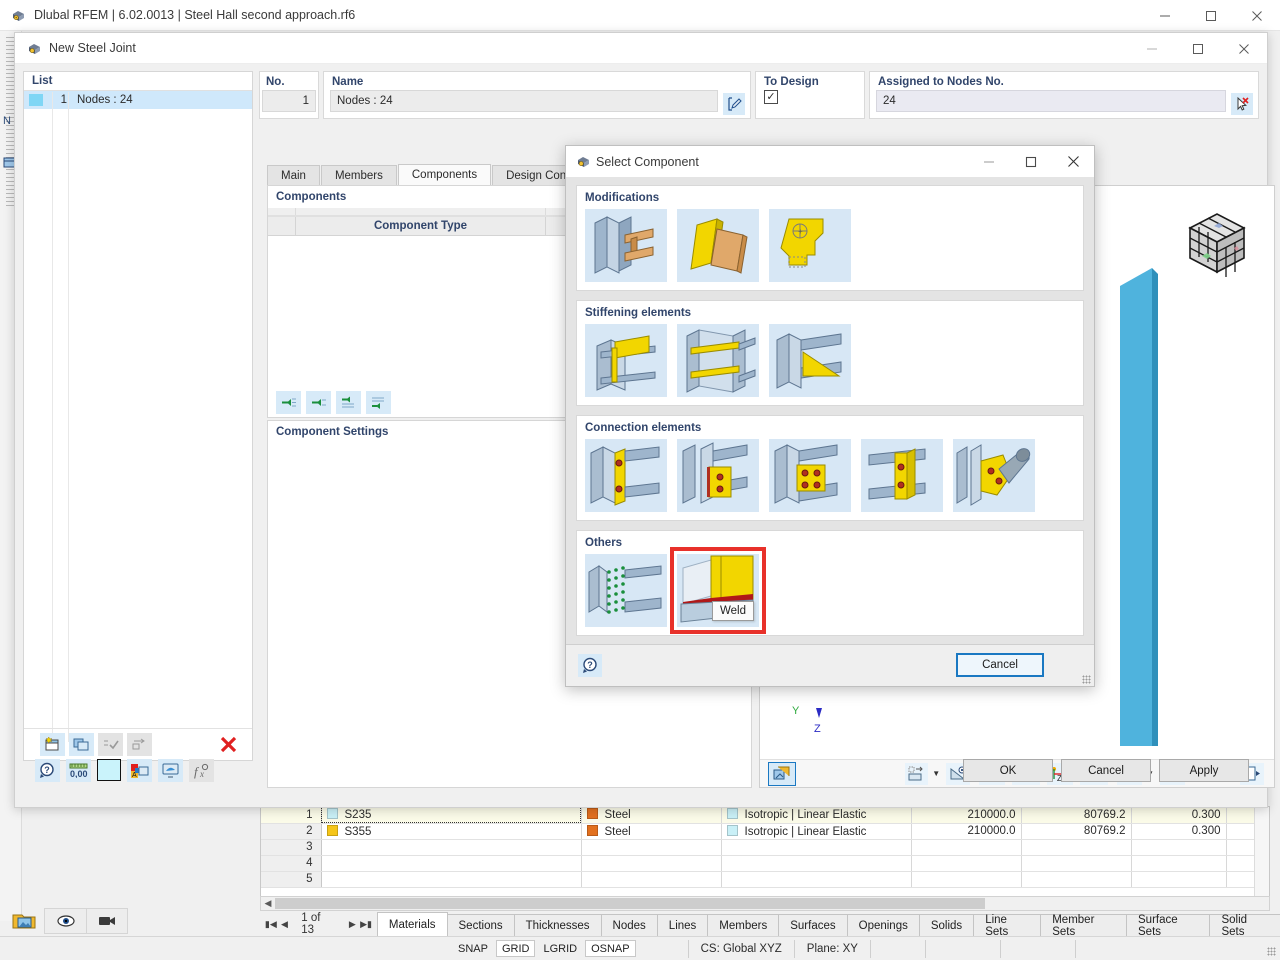 The image size is (1280, 960). I want to click on component-thumb-mod-plate-angle, so click(718, 245).